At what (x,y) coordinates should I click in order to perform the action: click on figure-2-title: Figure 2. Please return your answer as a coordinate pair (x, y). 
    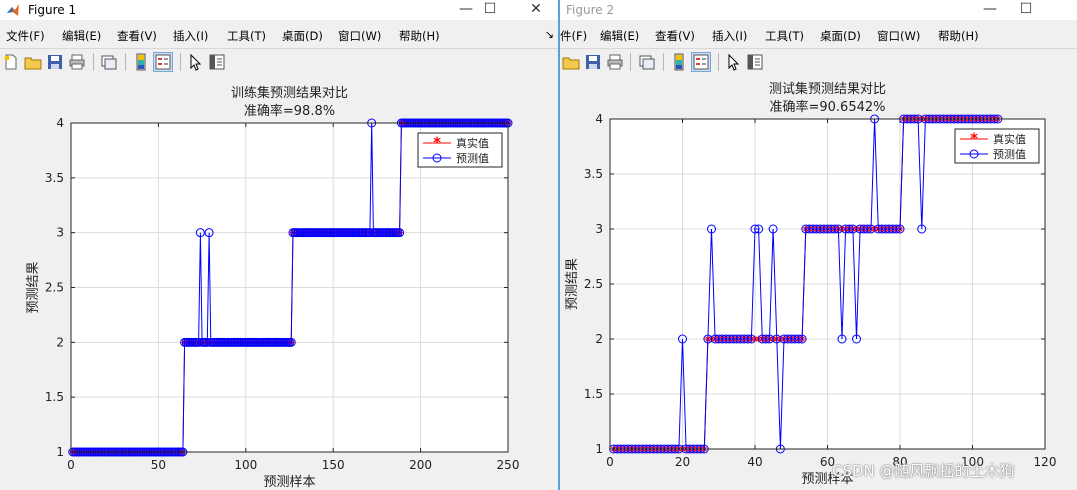
    Looking at the image, I should click on (590, 10).